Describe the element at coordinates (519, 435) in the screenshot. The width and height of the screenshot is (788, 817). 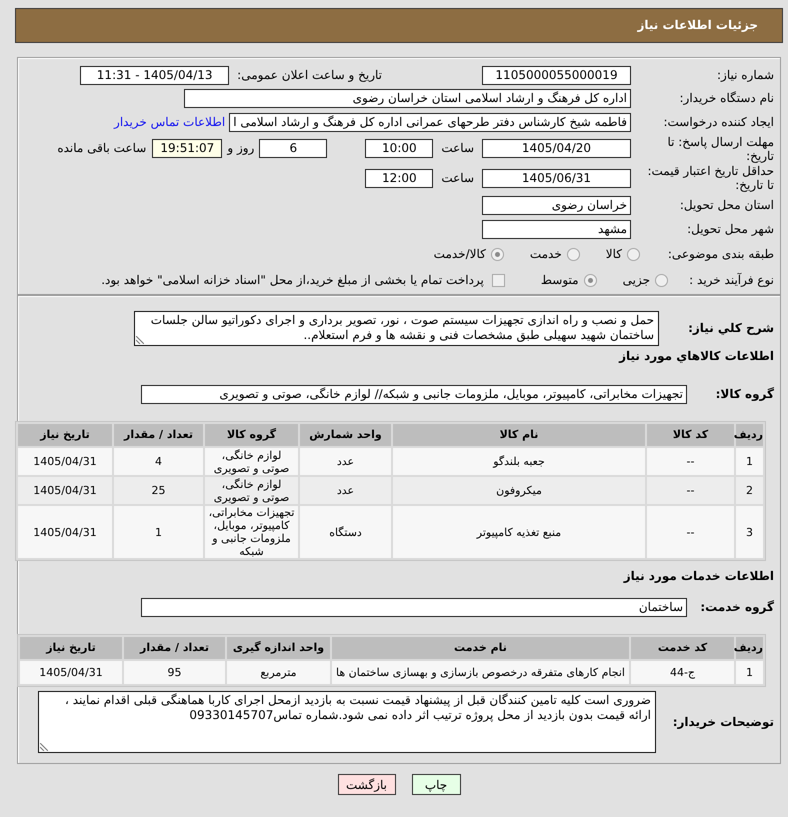
I see `column-header: نام کالا` at that location.